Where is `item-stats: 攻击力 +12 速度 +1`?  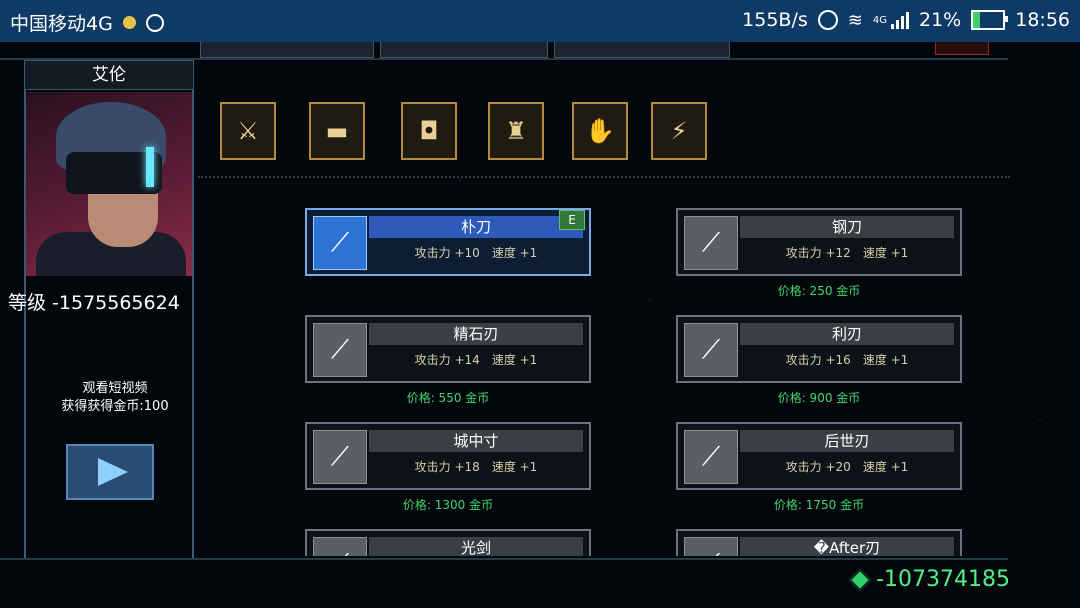
item-stats: 攻击力 +12 速度 +1 is located at coordinates (847, 252).